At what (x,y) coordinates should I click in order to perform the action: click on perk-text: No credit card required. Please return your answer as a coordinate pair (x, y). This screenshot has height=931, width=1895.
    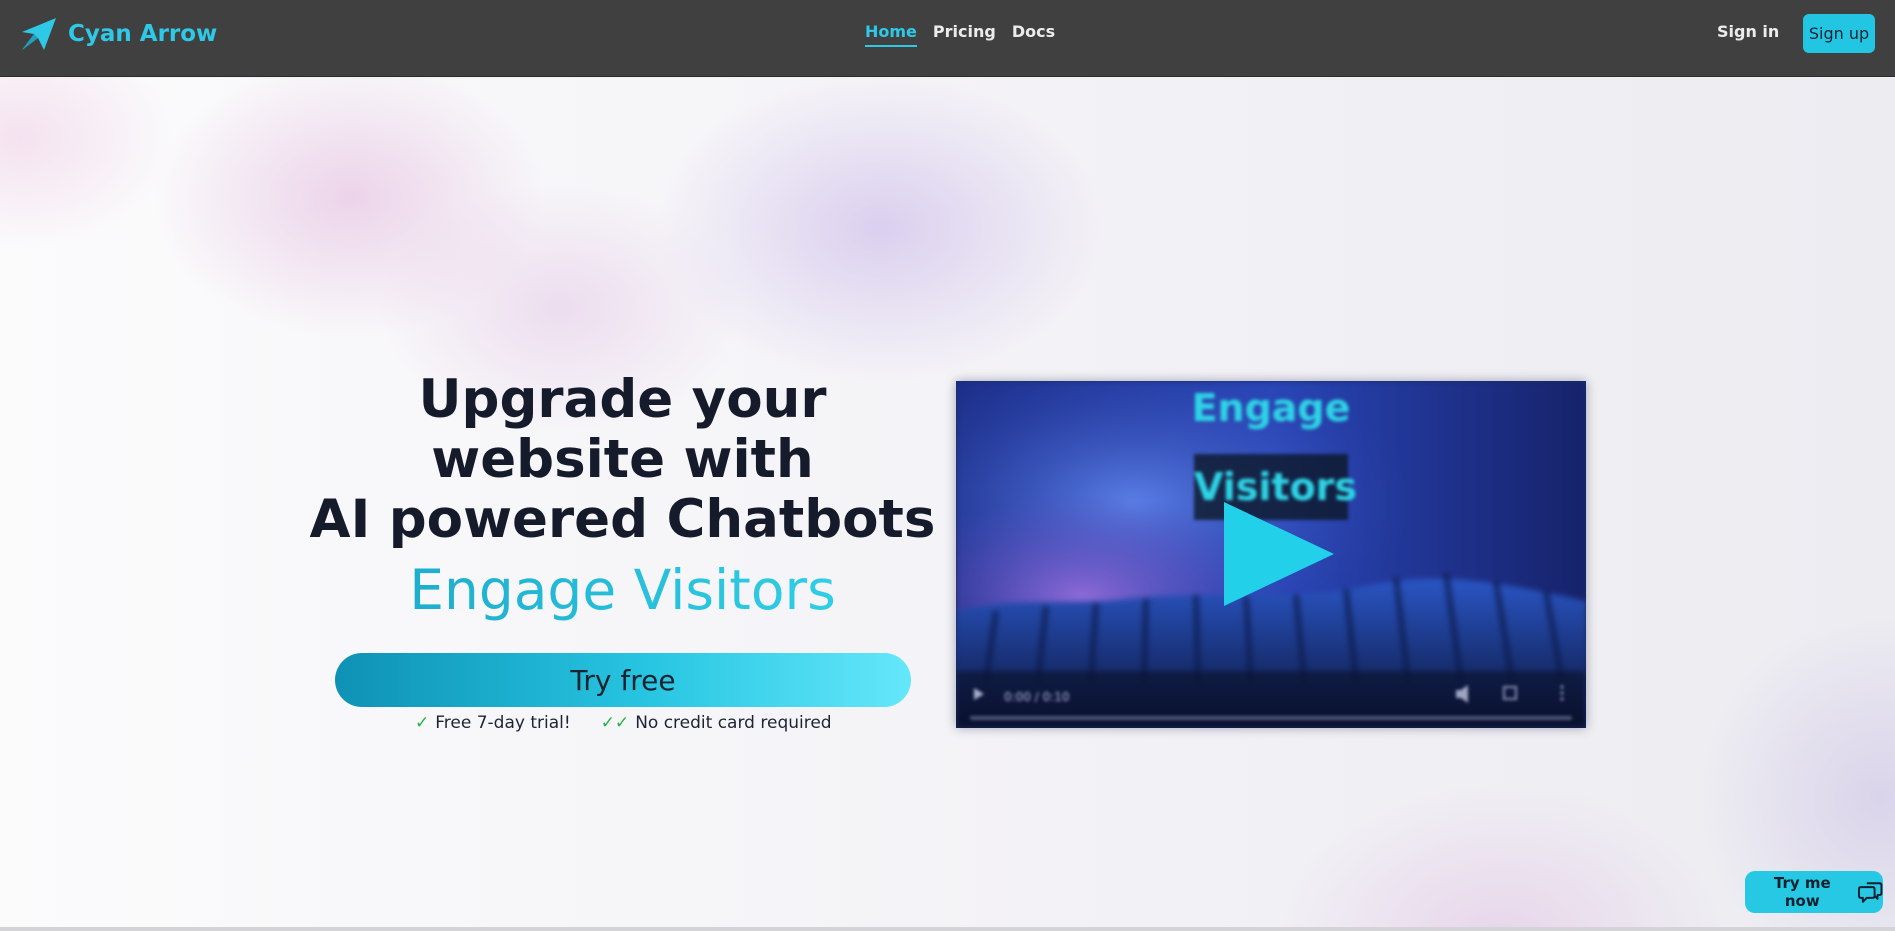
    Looking at the image, I should click on (733, 723).